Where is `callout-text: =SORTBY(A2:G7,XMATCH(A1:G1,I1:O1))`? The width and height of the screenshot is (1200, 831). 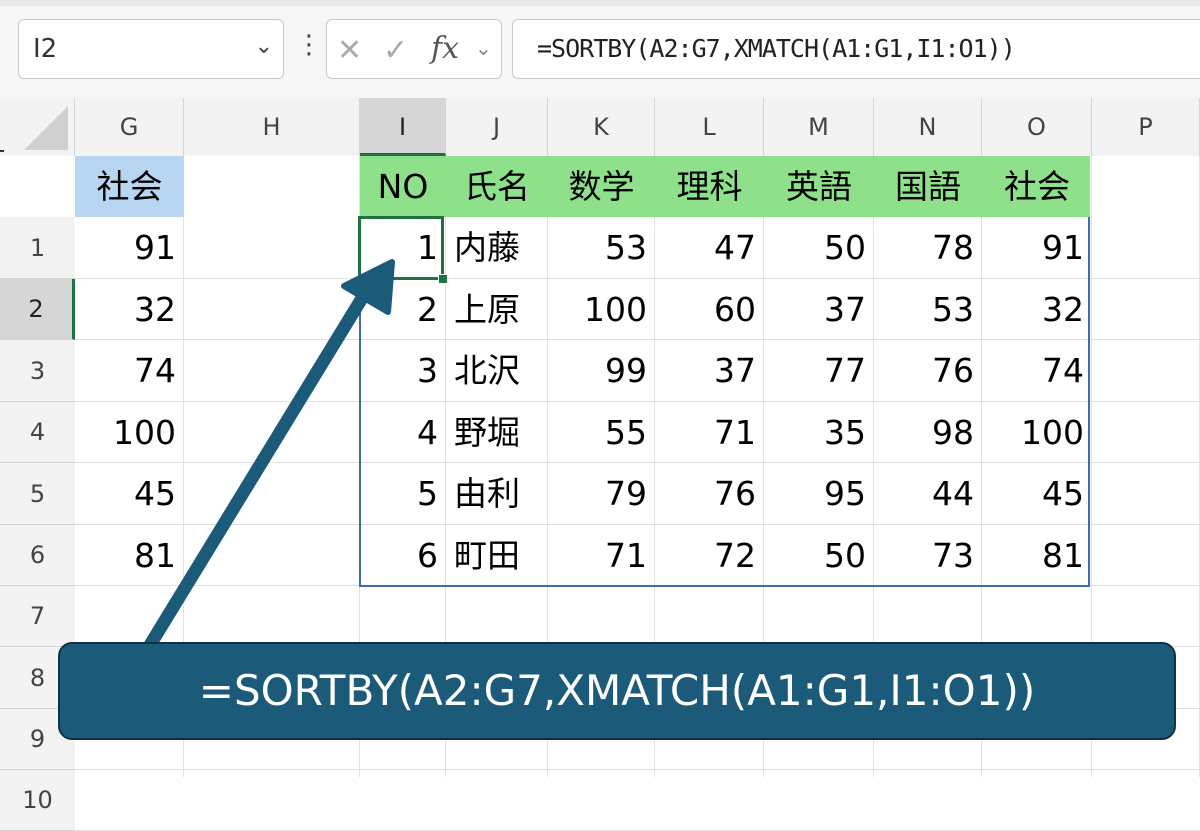 callout-text: =SORTBY(A2:G7,XMATCH(A1:G1,I1:O1)) is located at coordinates (617, 690).